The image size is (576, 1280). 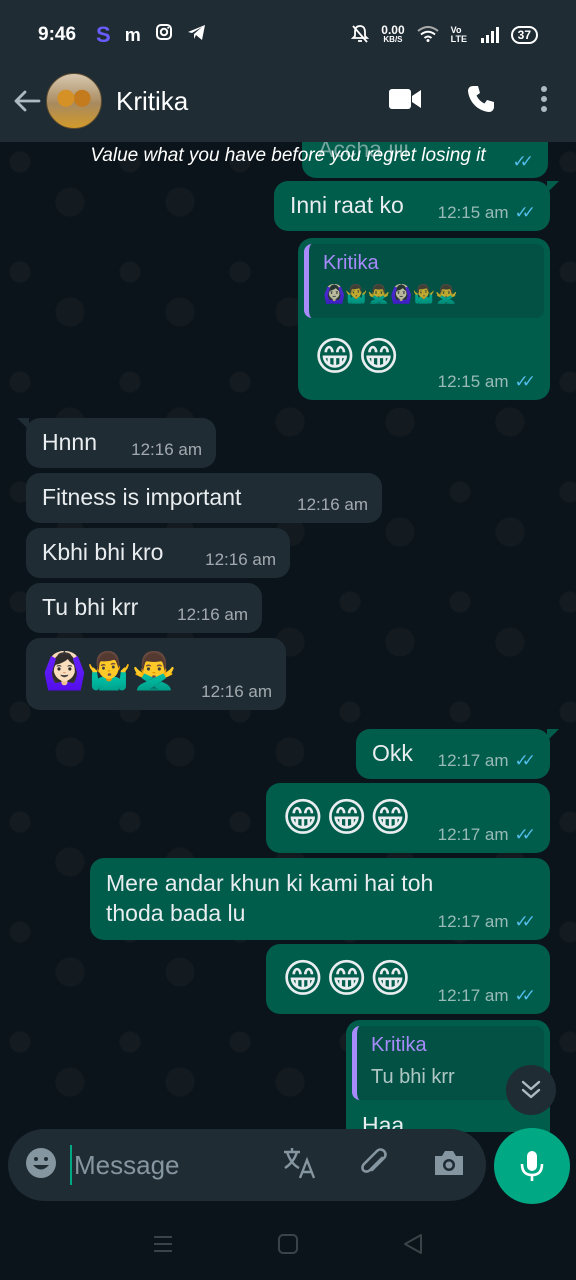 I want to click on quoted-text: 🙆🏻‍♀️🤷‍♂️🙅‍♂️🙆🏻‍♀️🤷‍♂️🙅‍♂️, so click(x=390, y=294).